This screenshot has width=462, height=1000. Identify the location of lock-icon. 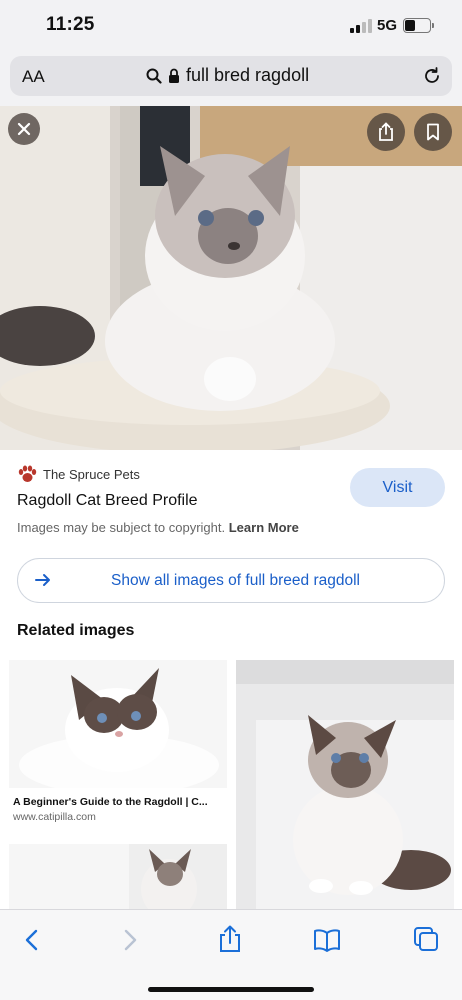
(174, 75).